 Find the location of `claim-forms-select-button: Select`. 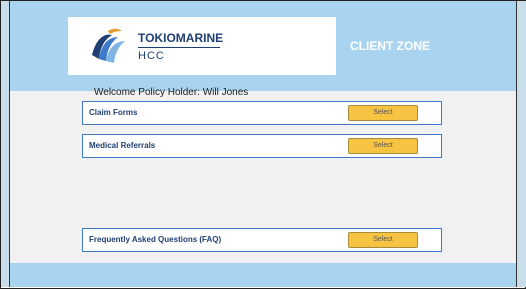

claim-forms-select-button: Select is located at coordinates (383, 113).